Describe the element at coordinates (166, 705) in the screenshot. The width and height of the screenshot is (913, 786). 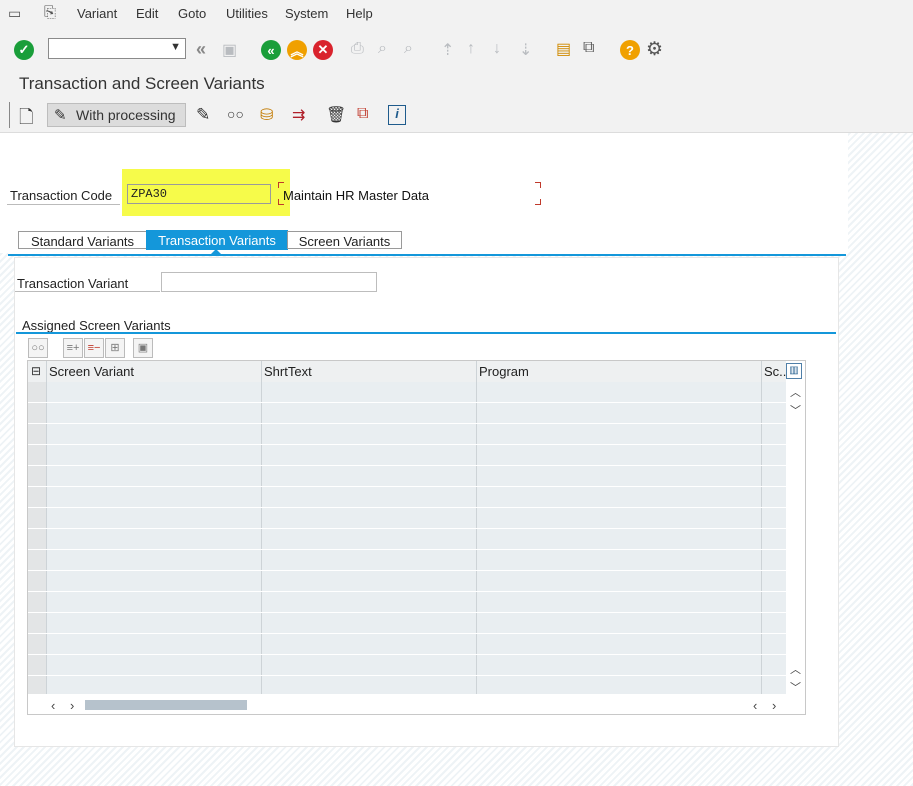
I see `scroll-thumb` at that location.